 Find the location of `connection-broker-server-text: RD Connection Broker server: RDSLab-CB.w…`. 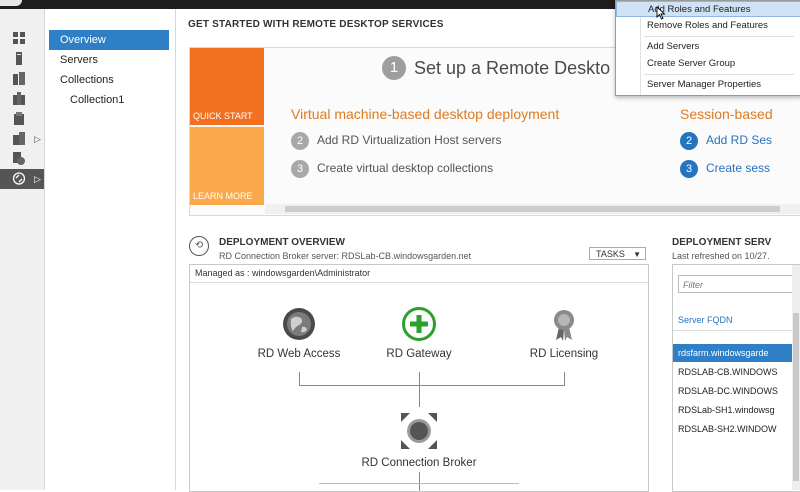

connection-broker-server-text: RD Connection Broker server: RDSLab-CB.w… is located at coordinates (345, 256).